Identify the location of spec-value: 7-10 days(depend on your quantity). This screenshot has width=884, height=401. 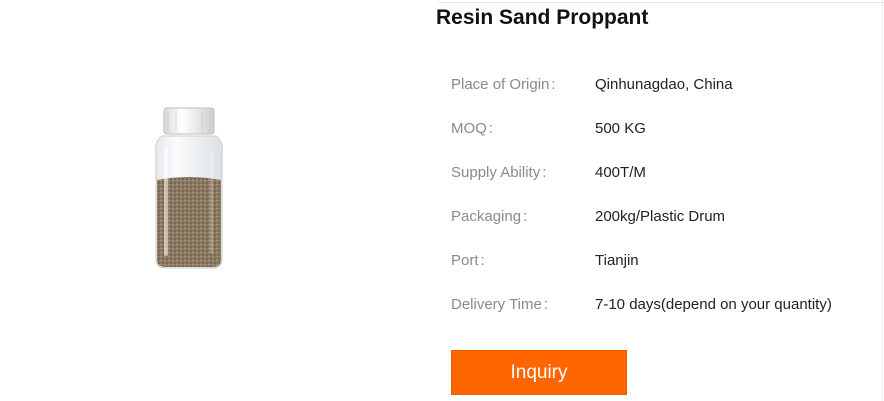
(713, 304).